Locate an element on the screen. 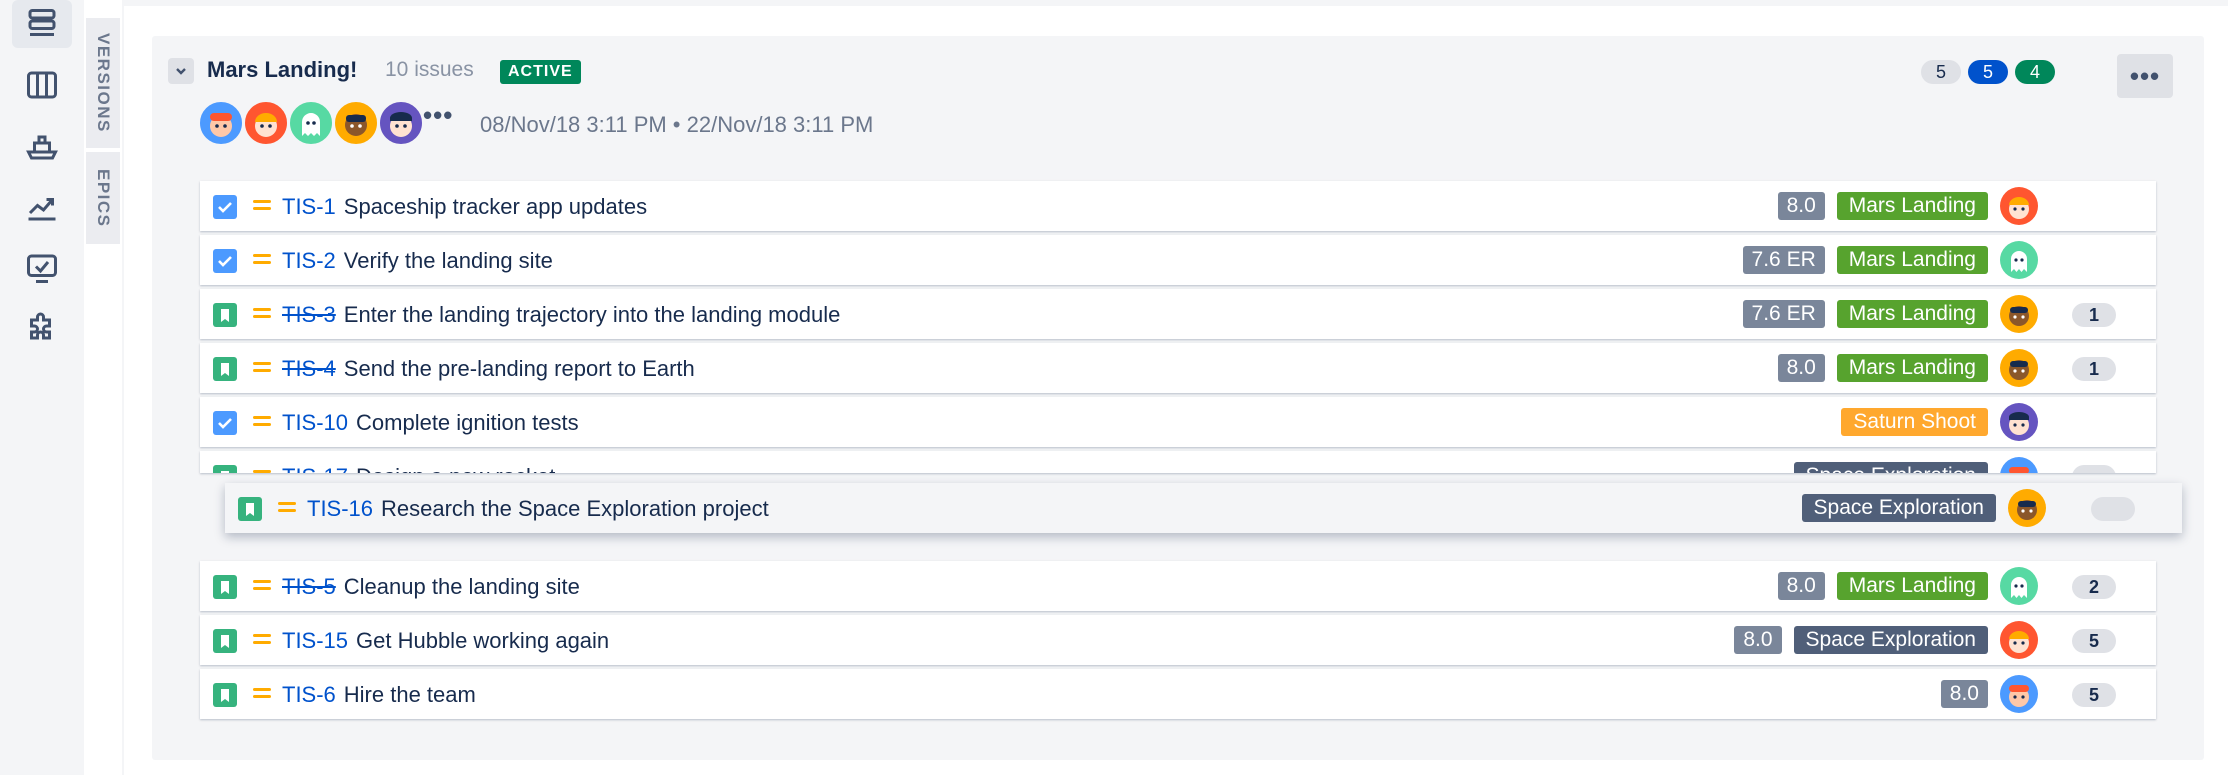  issue-summary: Hire the team is located at coordinates (410, 695).